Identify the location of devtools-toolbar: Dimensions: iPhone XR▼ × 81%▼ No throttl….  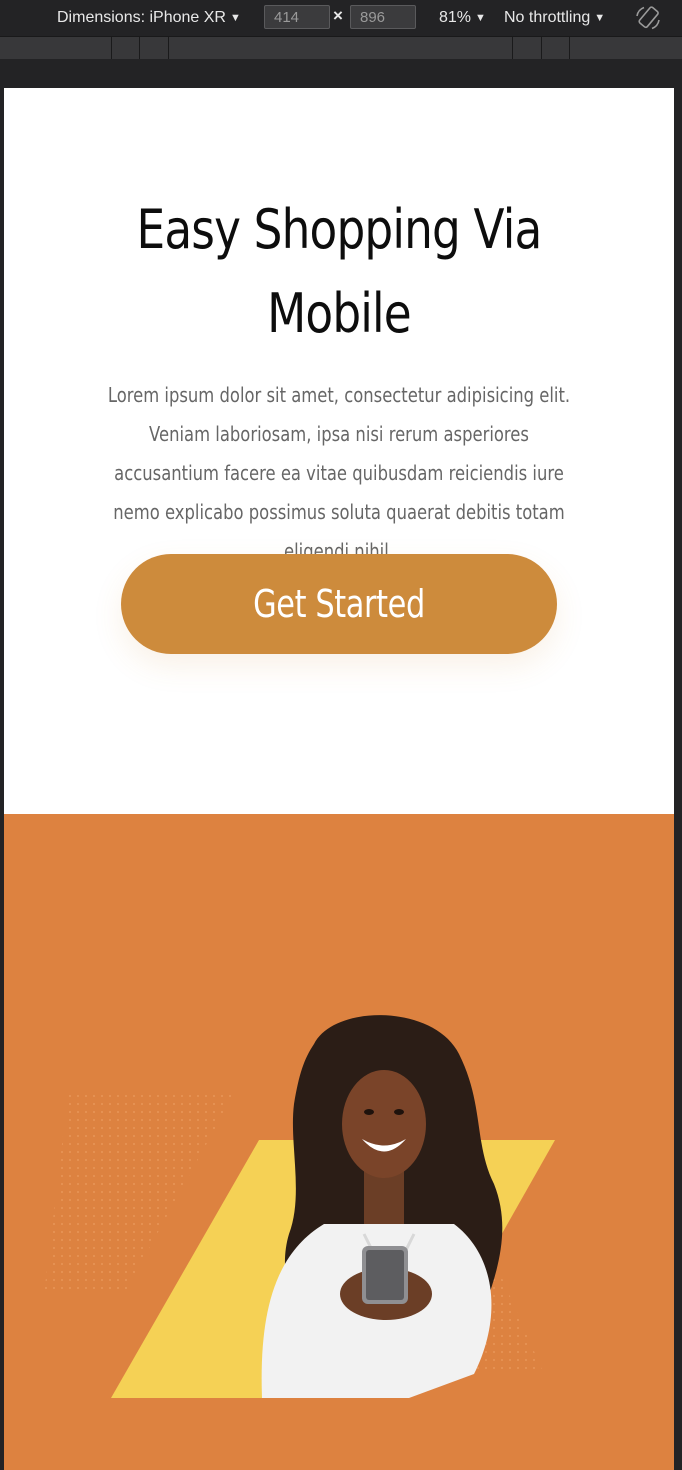
(341, 18).